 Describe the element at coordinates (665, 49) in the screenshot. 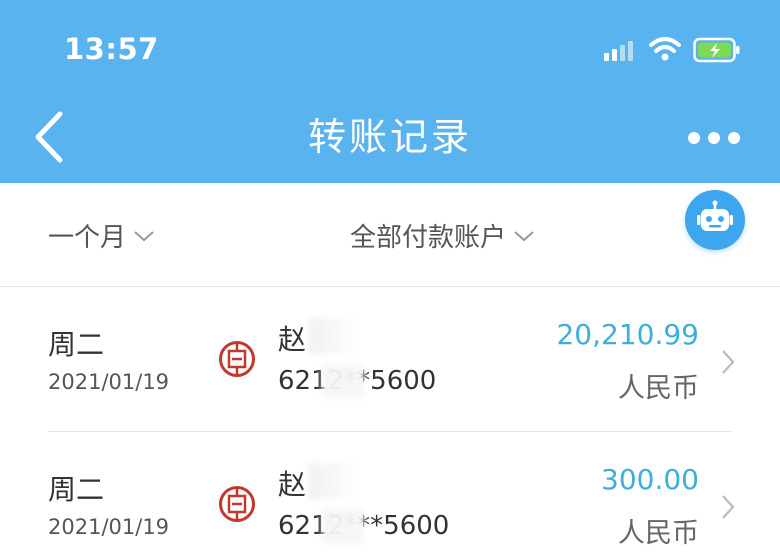

I see `wifi-icon` at that location.